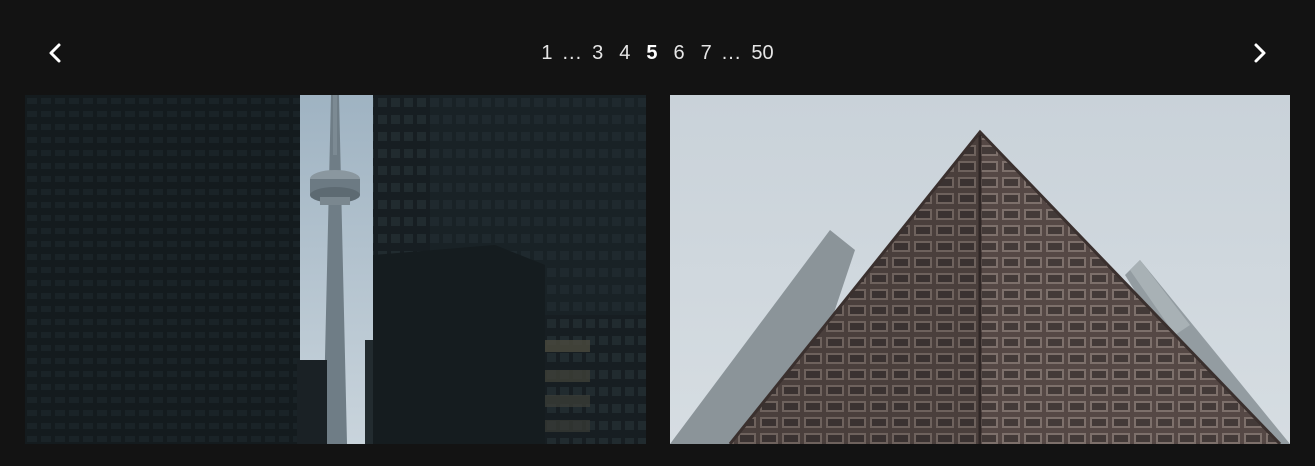 The height and width of the screenshot is (466, 1315). Describe the element at coordinates (679, 53) in the screenshot. I see `page-link-6: 6` at that location.